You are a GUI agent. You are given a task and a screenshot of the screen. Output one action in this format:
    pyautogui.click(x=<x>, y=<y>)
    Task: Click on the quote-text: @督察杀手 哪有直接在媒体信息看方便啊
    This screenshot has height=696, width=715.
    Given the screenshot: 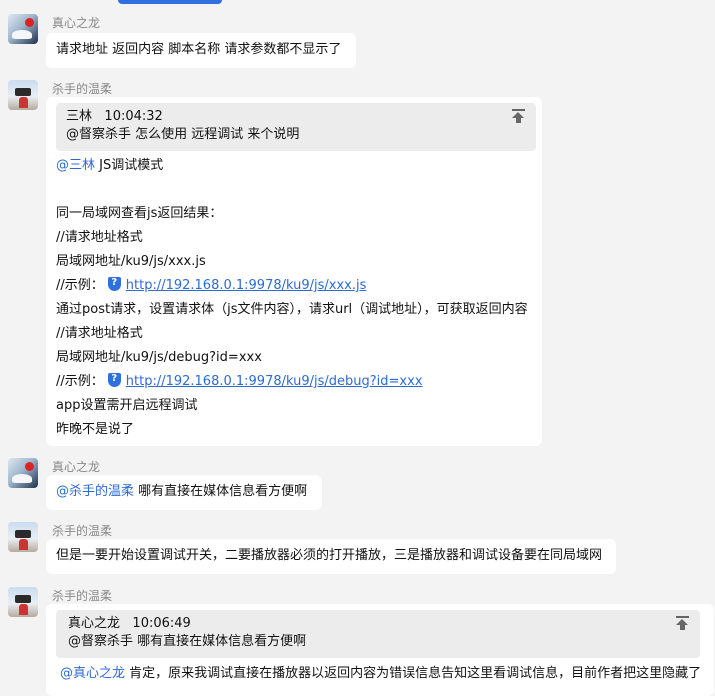 What is the action you would take?
    pyautogui.click(x=187, y=641)
    